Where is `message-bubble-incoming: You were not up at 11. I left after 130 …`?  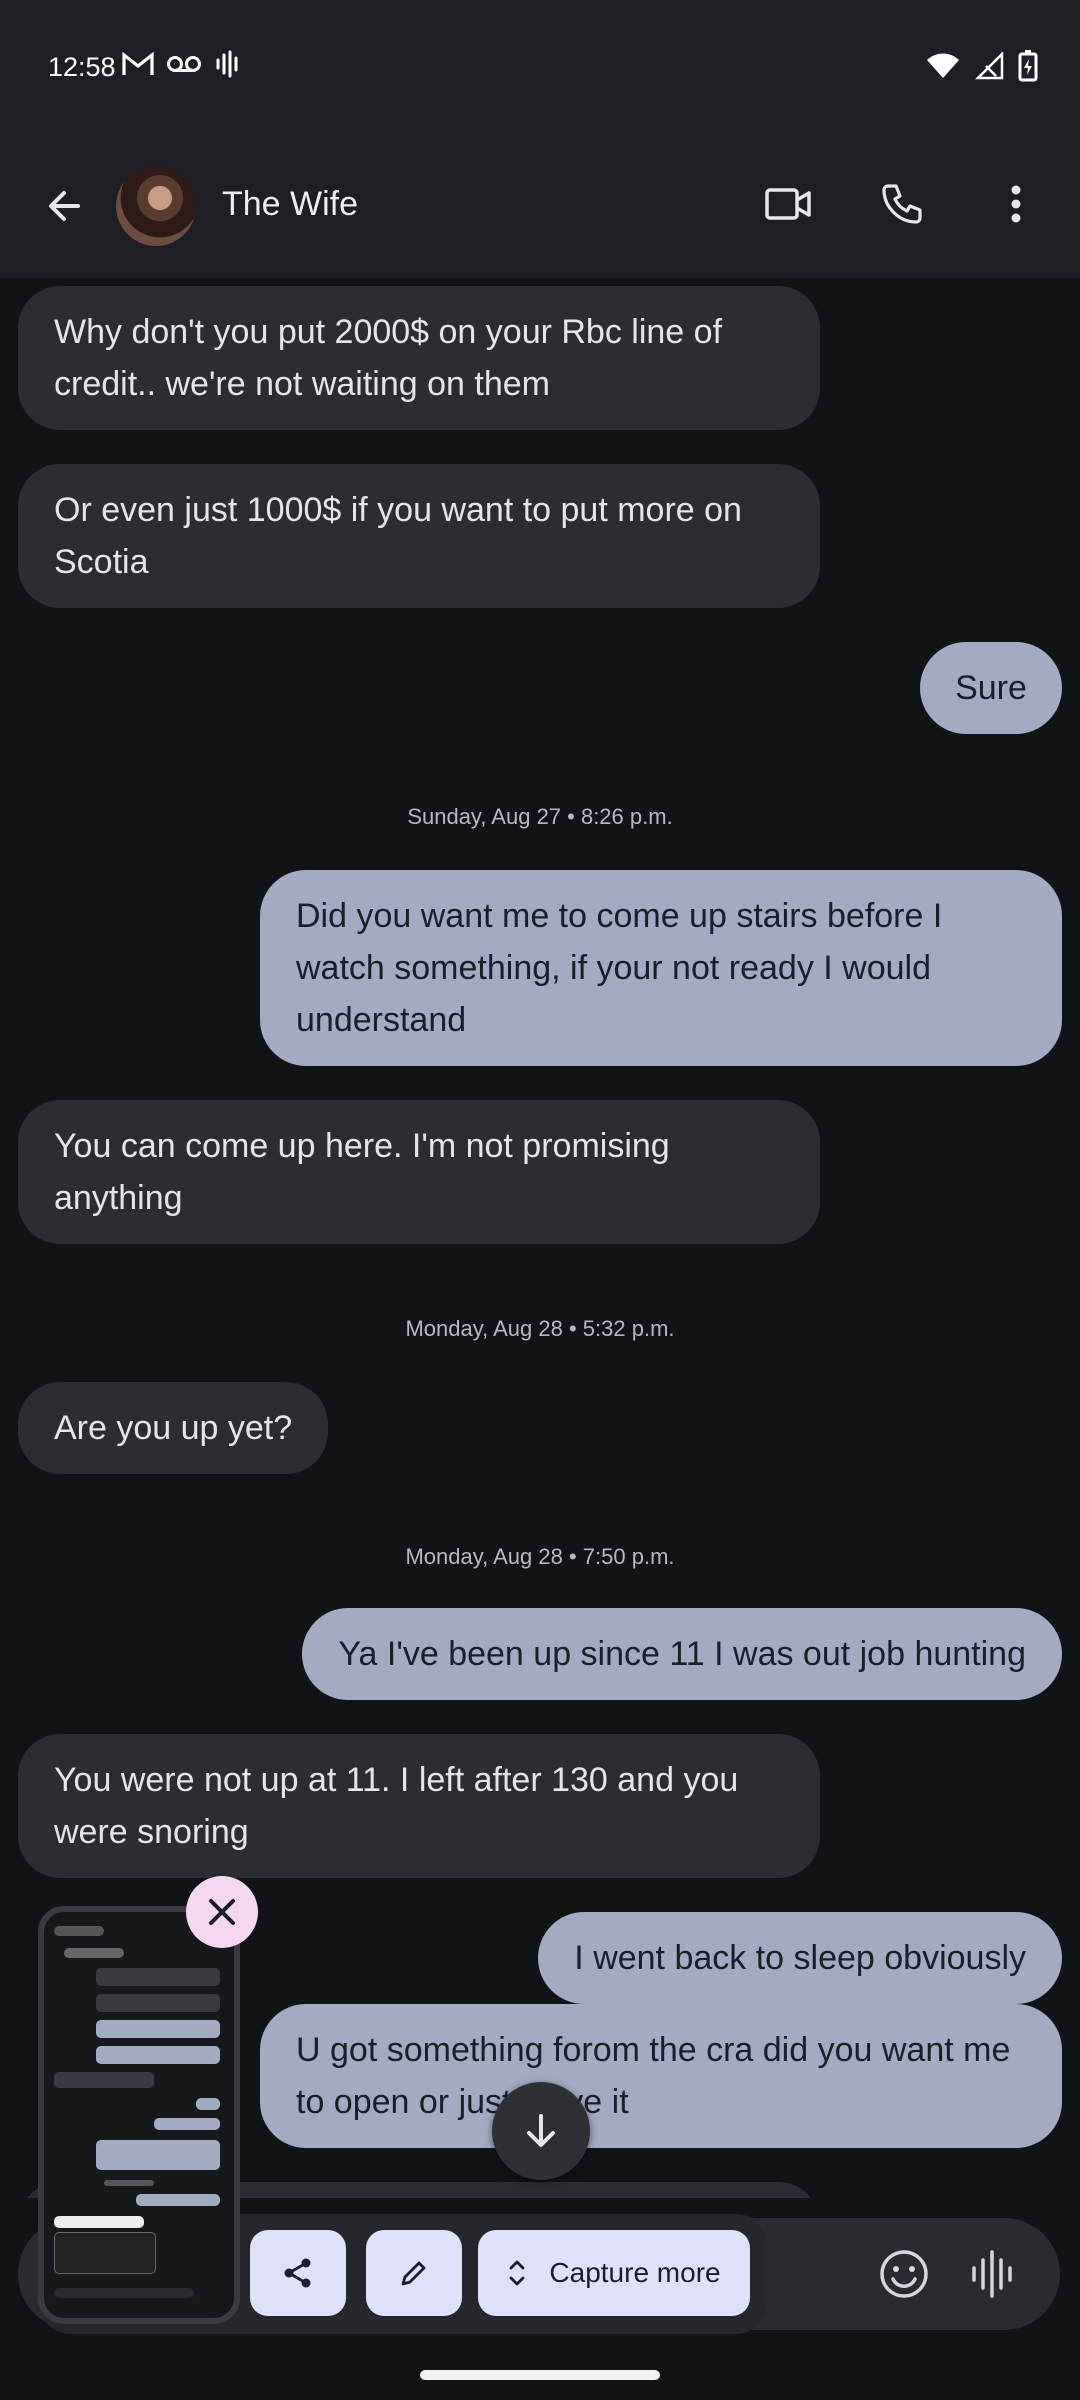 message-bubble-incoming: You were not up at 11. I left after 130 … is located at coordinates (419, 1806).